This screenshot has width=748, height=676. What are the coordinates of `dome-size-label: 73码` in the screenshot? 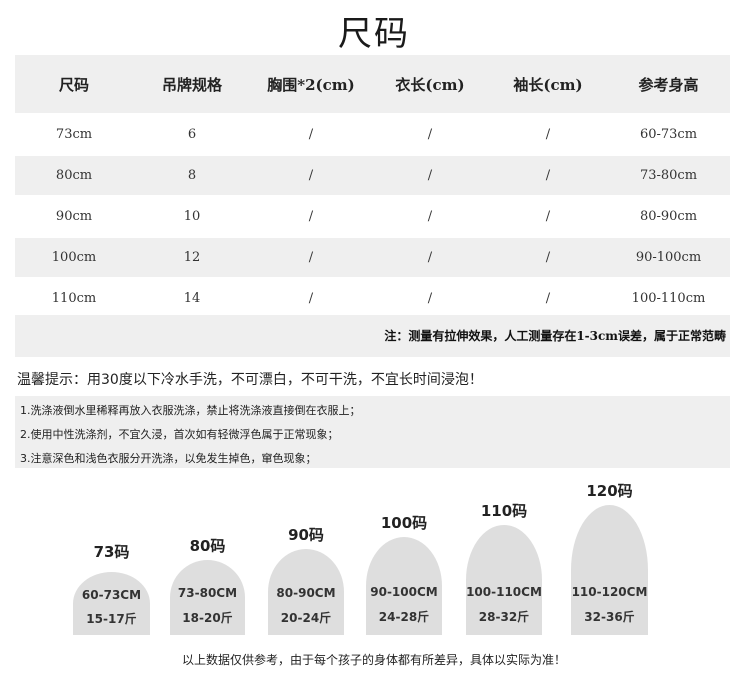 It's located at (111, 552).